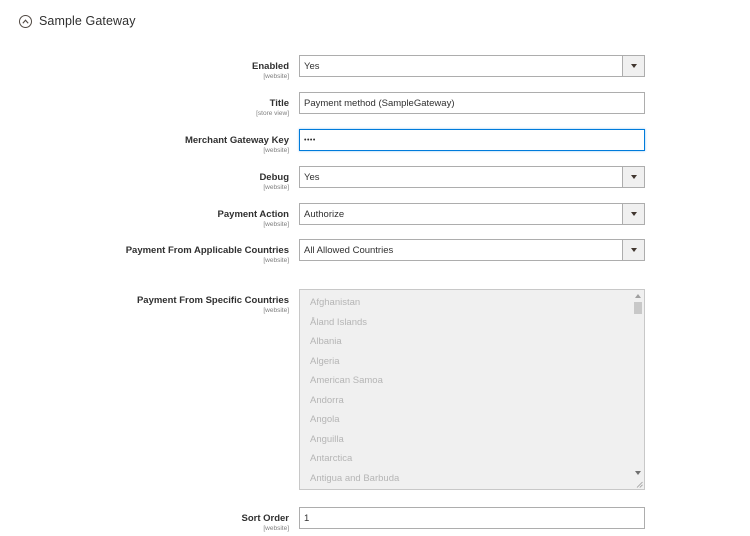 The image size is (750, 536). I want to click on country-option: Afghanistan, so click(335, 302).